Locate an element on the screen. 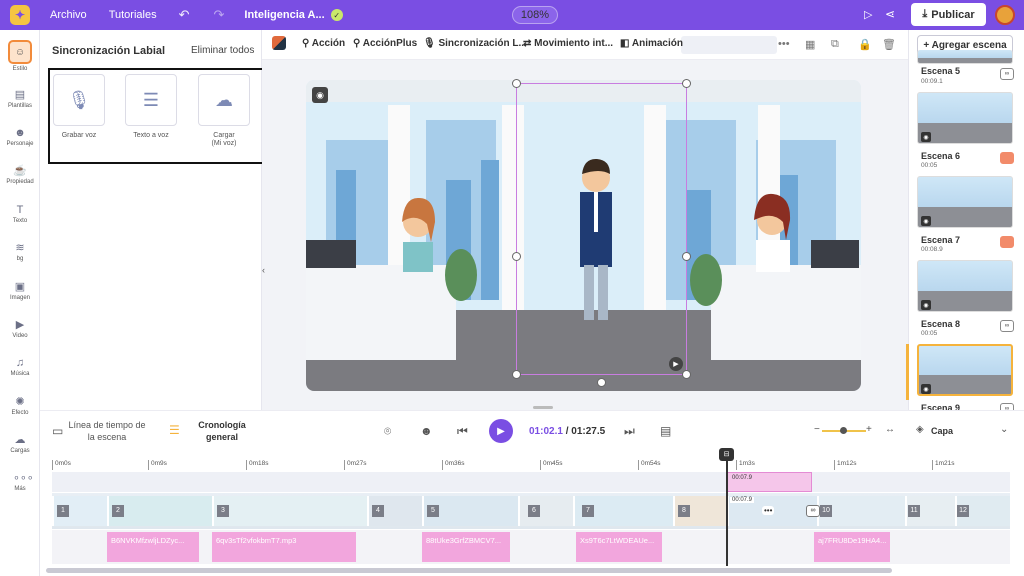 Image resolution: width=1024 pixels, height=576 pixels. nav-item-efecto: ✺ Efecto is located at coordinates (20, 406).